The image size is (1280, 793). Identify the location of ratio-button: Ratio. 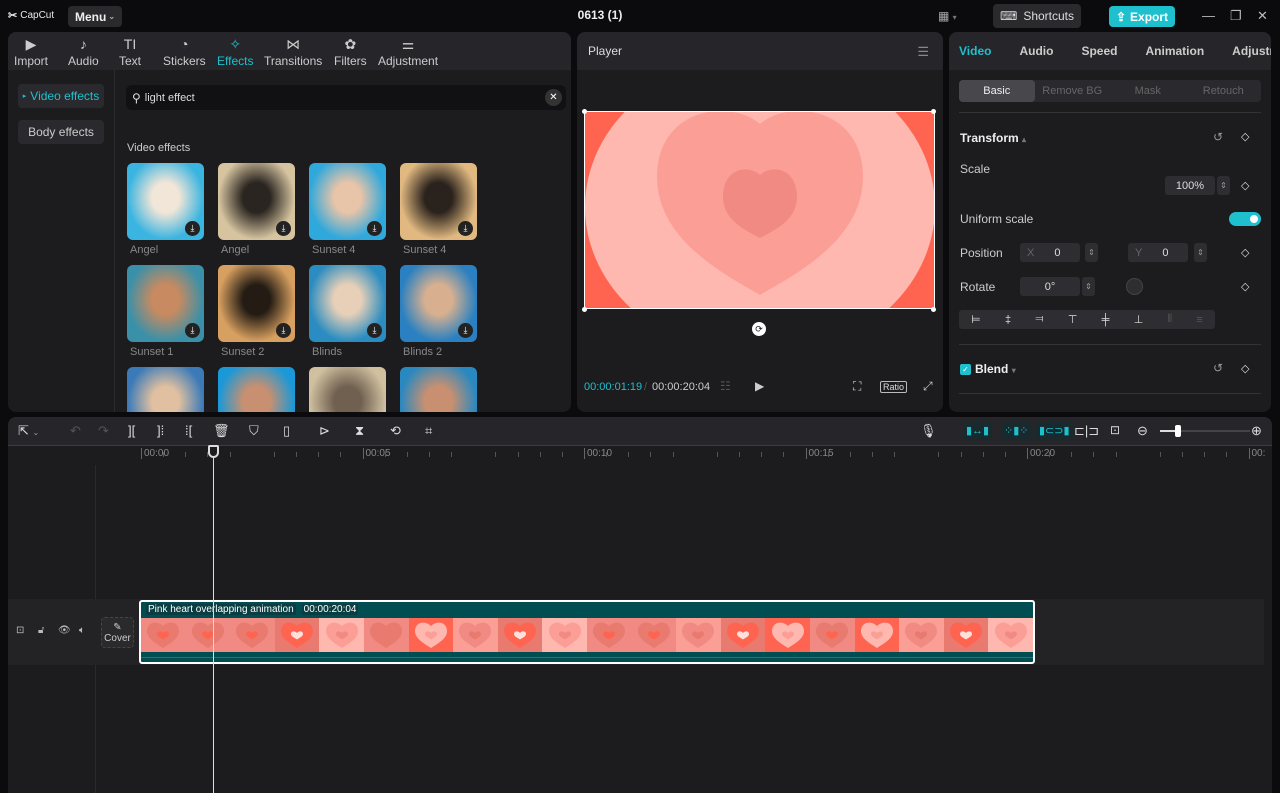
(894, 387).